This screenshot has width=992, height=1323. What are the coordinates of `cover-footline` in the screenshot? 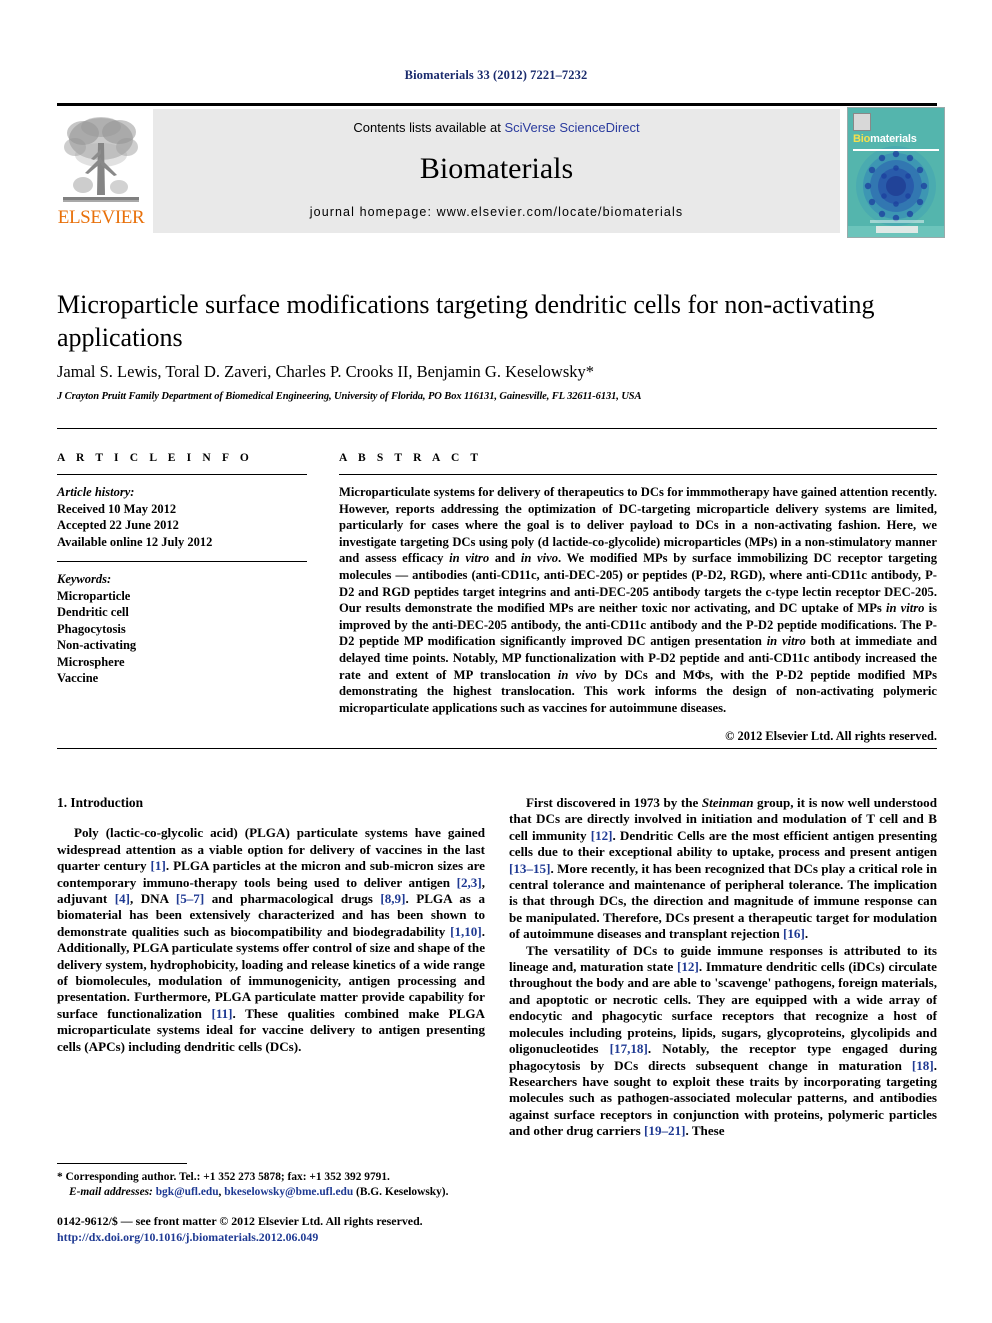 It's located at (897, 221).